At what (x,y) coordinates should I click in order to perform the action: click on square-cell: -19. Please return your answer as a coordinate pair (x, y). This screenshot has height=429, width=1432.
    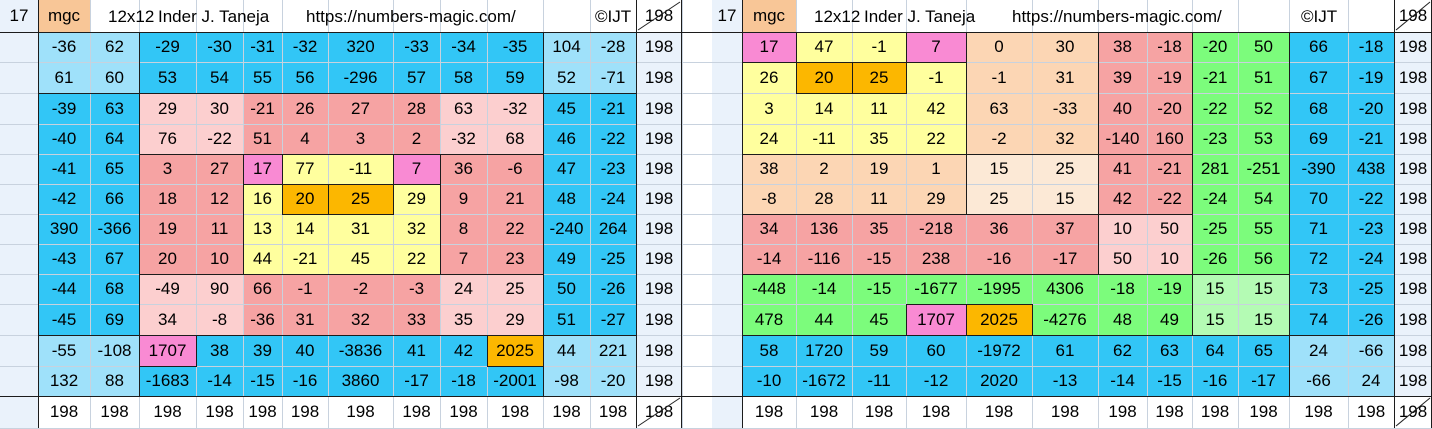
    Looking at the image, I should click on (1371, 77).